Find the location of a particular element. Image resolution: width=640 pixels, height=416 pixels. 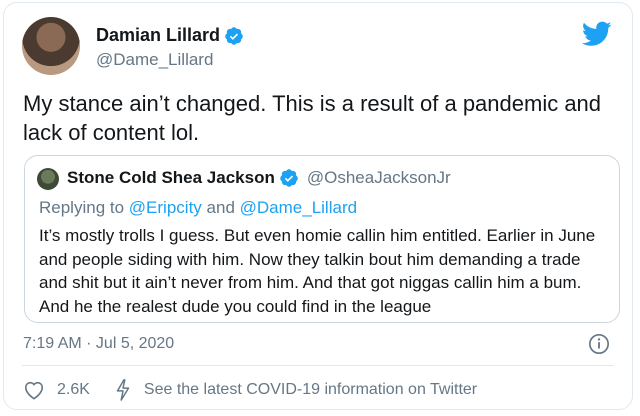

author-handle: @Dame_Lillard is located at coordinates (154, 60).